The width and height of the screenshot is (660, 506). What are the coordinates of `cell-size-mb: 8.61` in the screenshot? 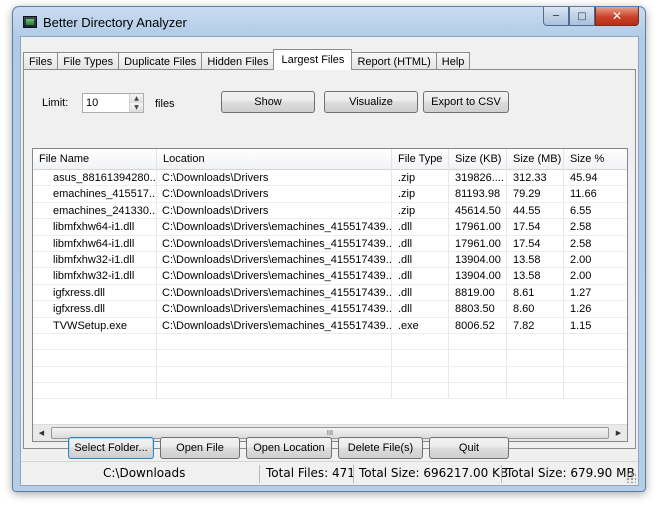 It's located at (535, 292).